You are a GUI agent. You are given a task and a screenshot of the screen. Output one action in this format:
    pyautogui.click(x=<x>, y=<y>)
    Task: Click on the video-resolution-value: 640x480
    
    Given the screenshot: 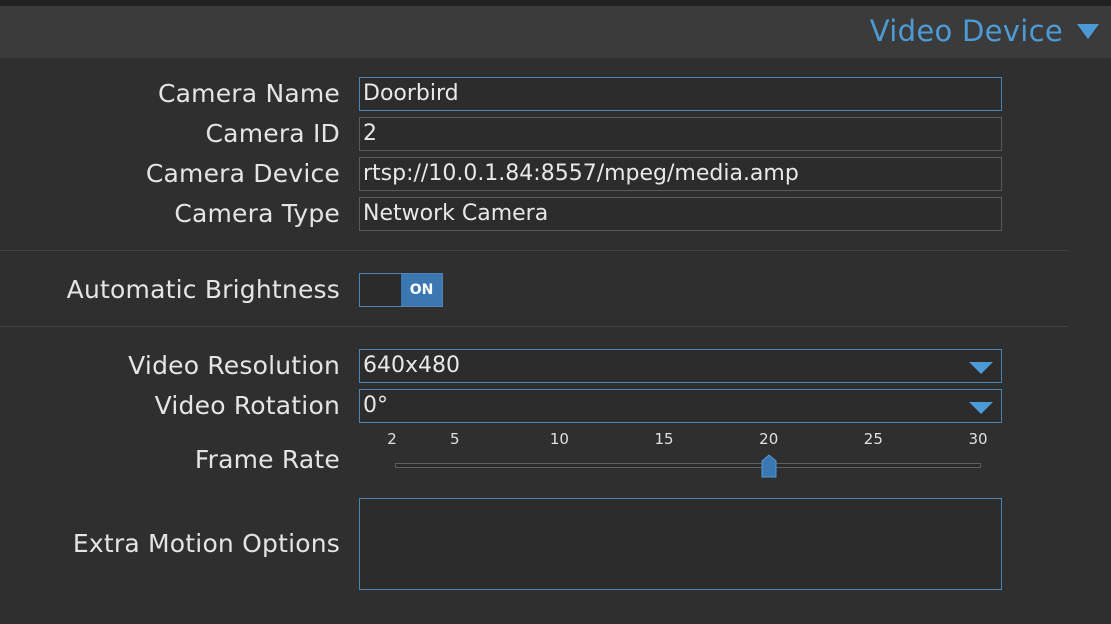 What is the action you would take?
    pyautogui.click(x=412, y=365)
    